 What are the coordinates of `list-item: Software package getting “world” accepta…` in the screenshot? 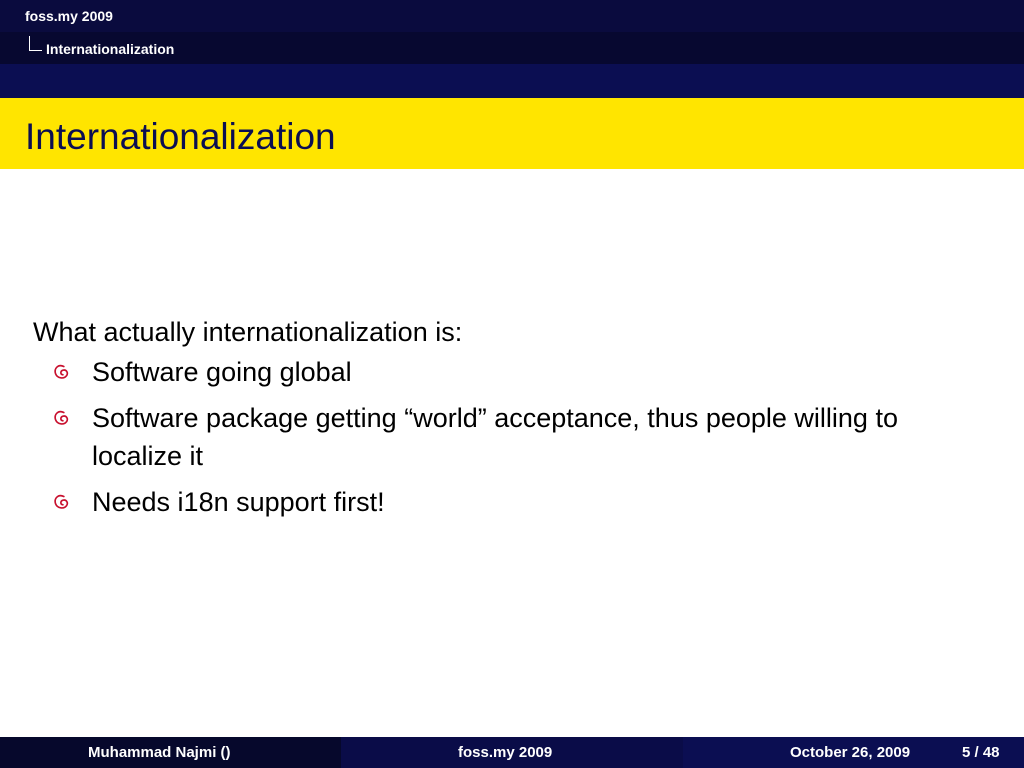 It's located at (513, 437).